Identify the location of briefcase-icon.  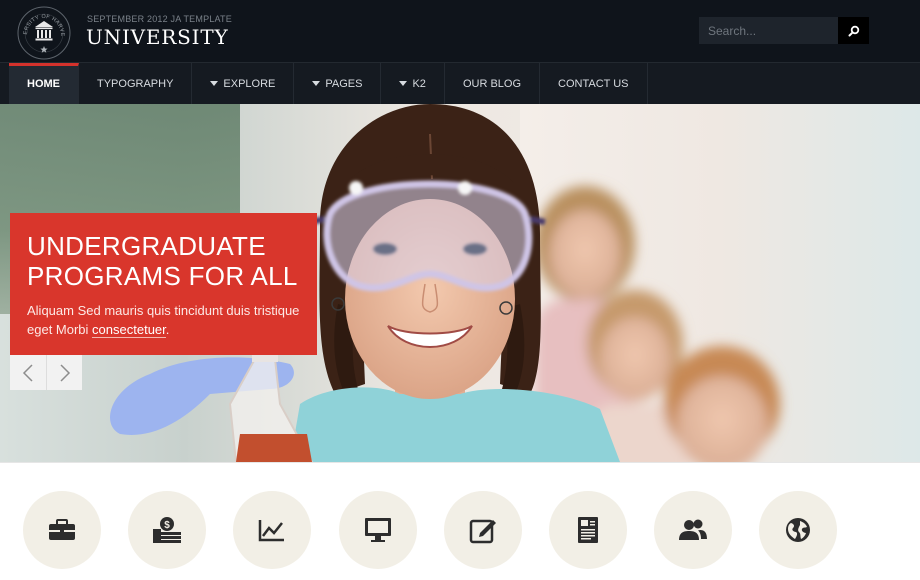
(62, 529).